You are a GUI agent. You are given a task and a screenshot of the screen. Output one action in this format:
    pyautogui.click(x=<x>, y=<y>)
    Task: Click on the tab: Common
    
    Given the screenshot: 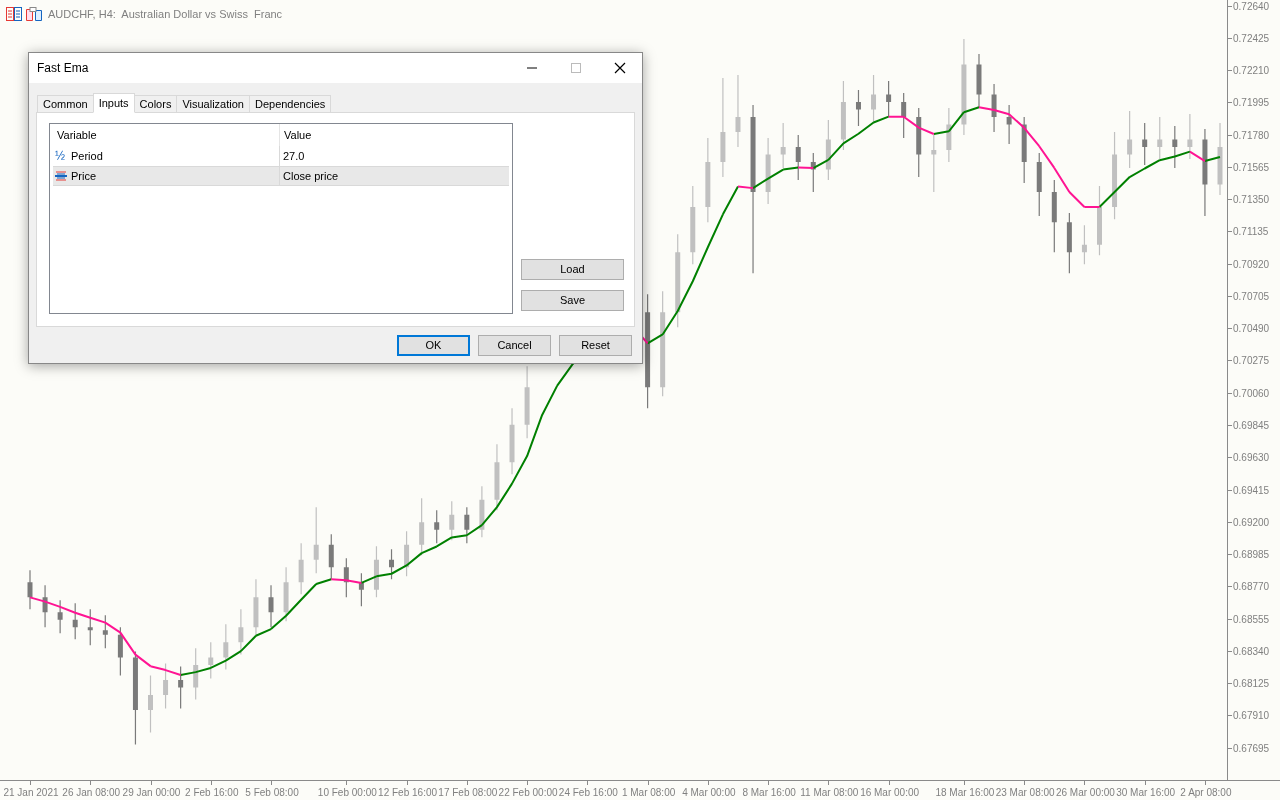 What is the action you would take?
    pyautogui.click(x=65, y=104)
    